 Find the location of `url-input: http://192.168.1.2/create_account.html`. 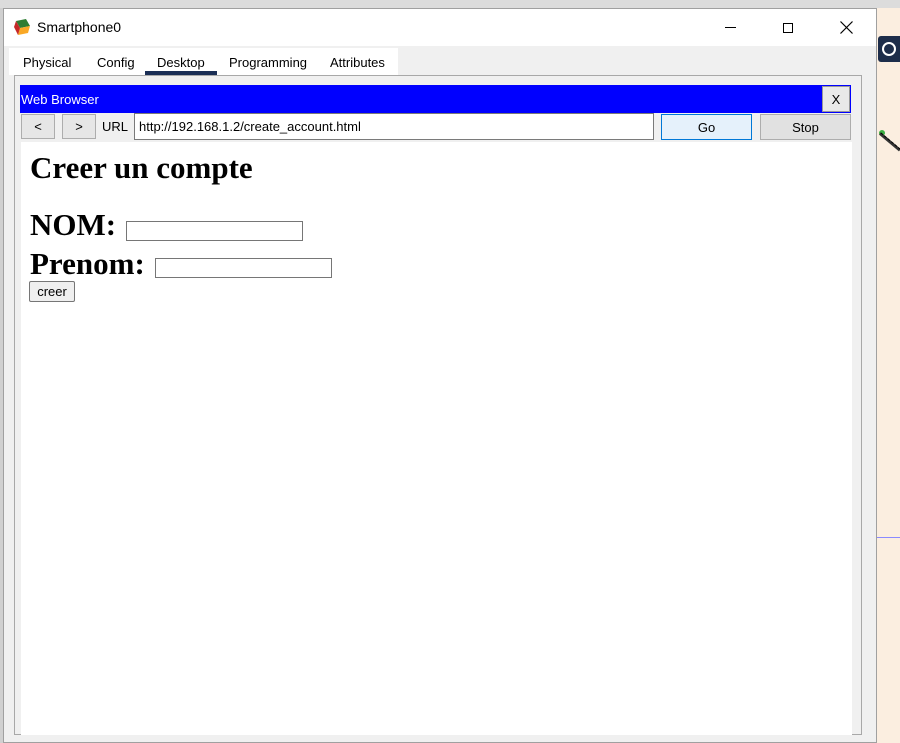

url-input: http://192.168.1.2/create_account.html is located at coordinates (394, 126).